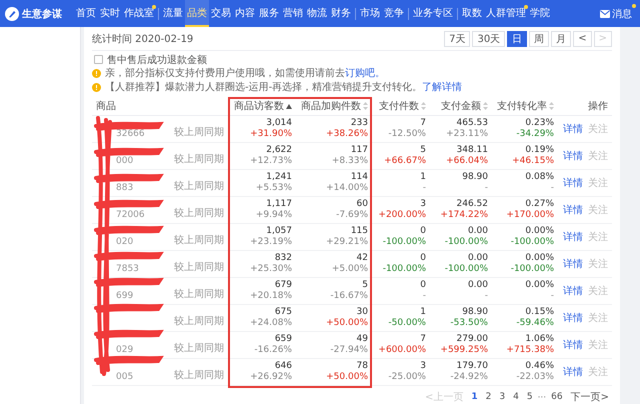  What do you see at coordinates (472, 204) in the screenshot?
I see `metric-value: 246.52` at bounding box center [472, 204].